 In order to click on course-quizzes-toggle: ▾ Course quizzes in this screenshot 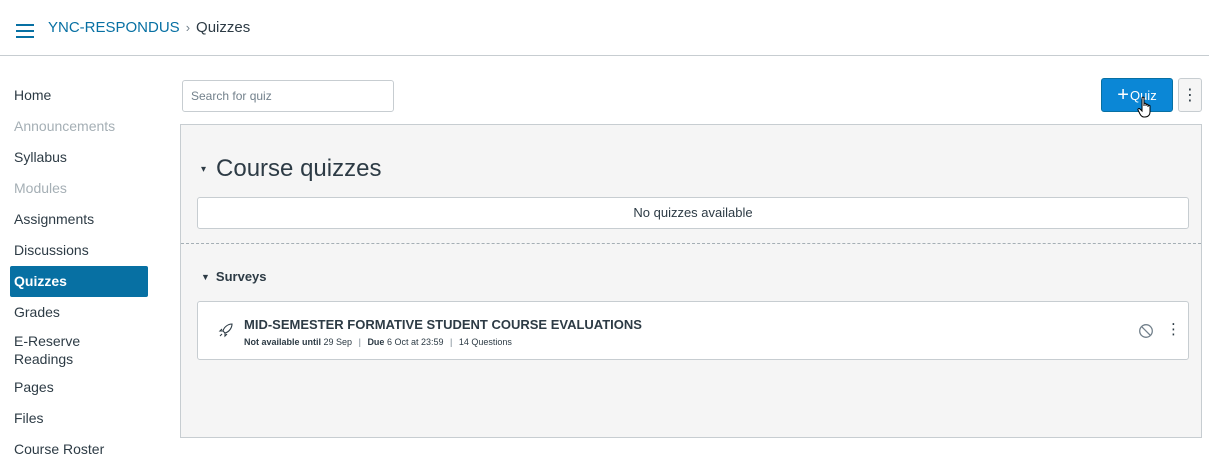, I will do `click(291, 169)`.